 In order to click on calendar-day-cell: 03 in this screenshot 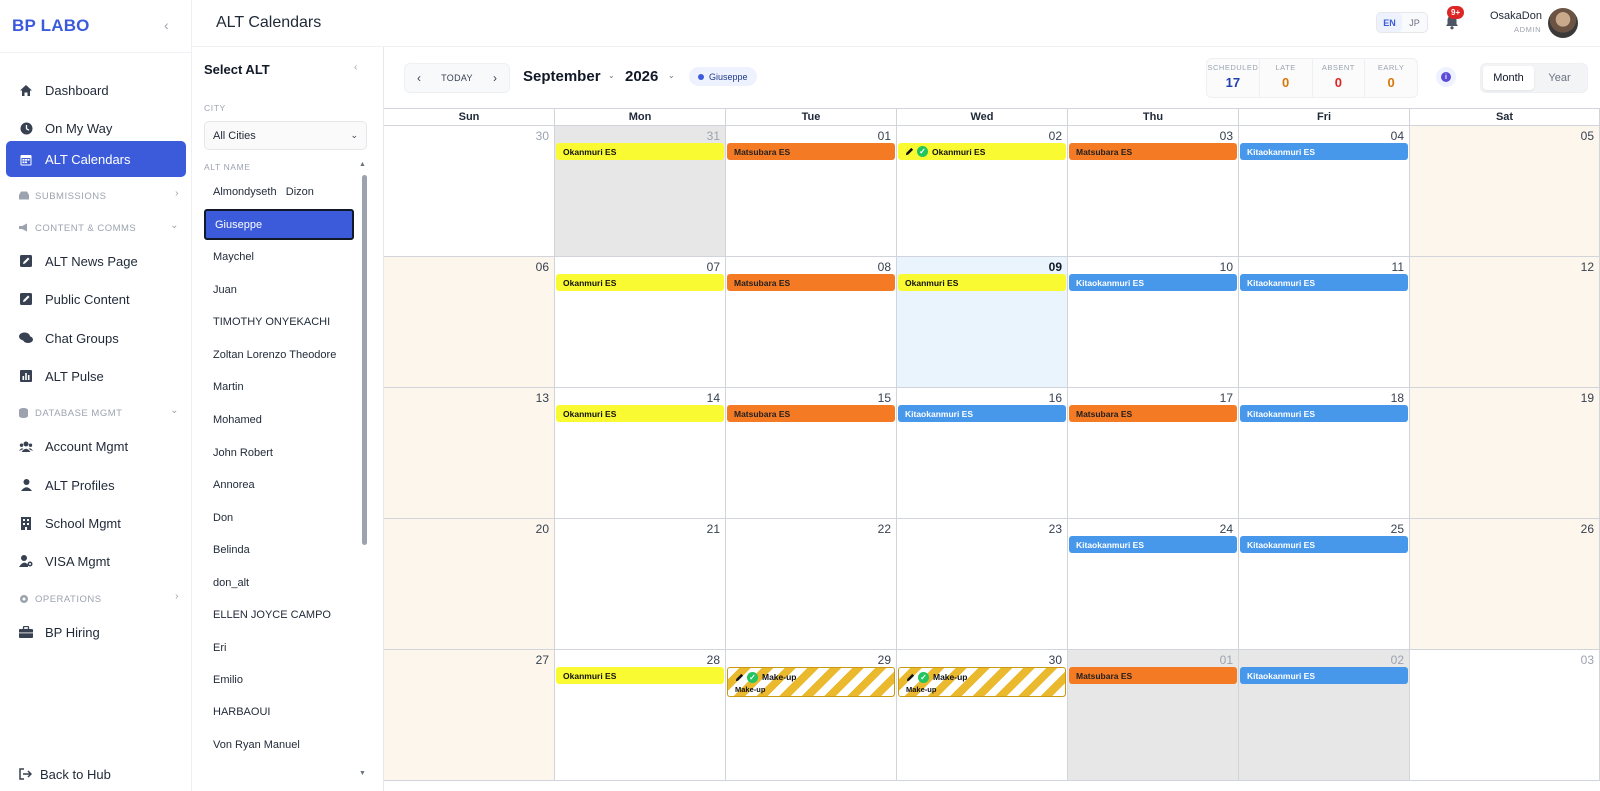, I will do `click(1505, 715)`.